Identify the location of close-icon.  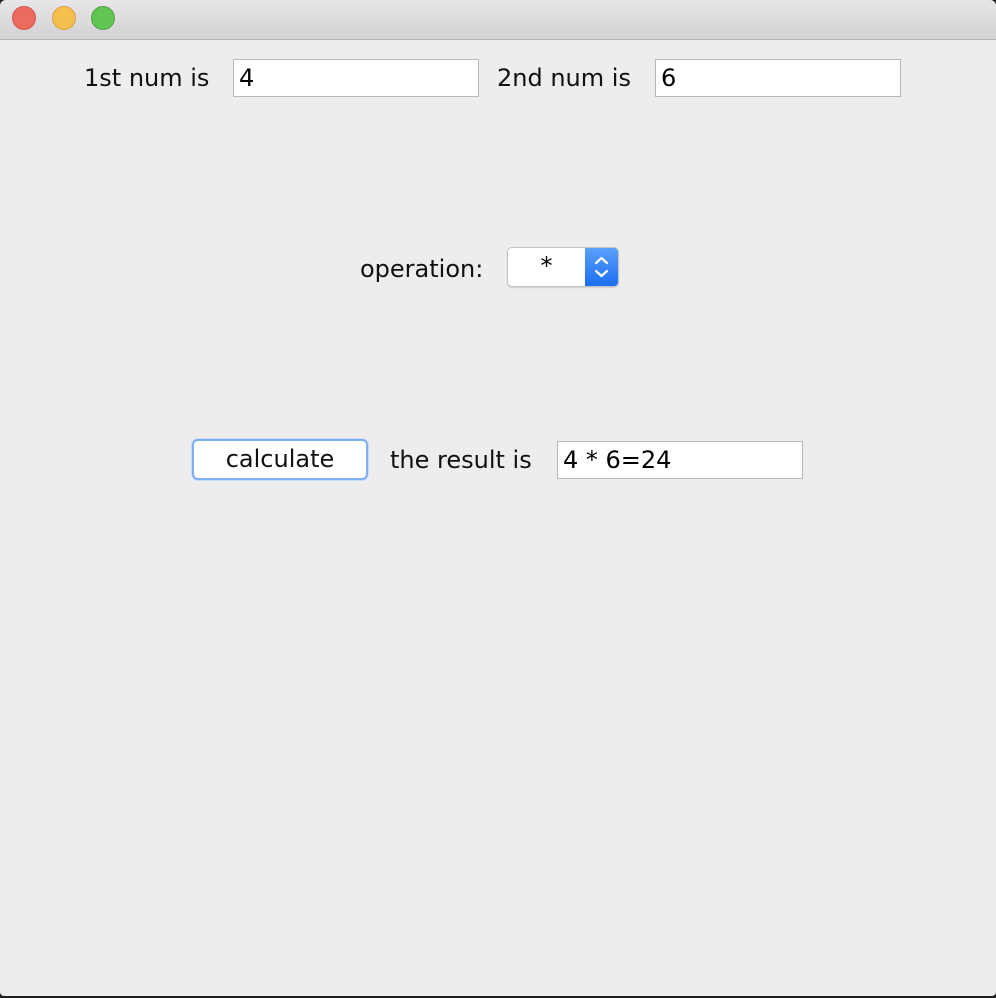
(24, 18).